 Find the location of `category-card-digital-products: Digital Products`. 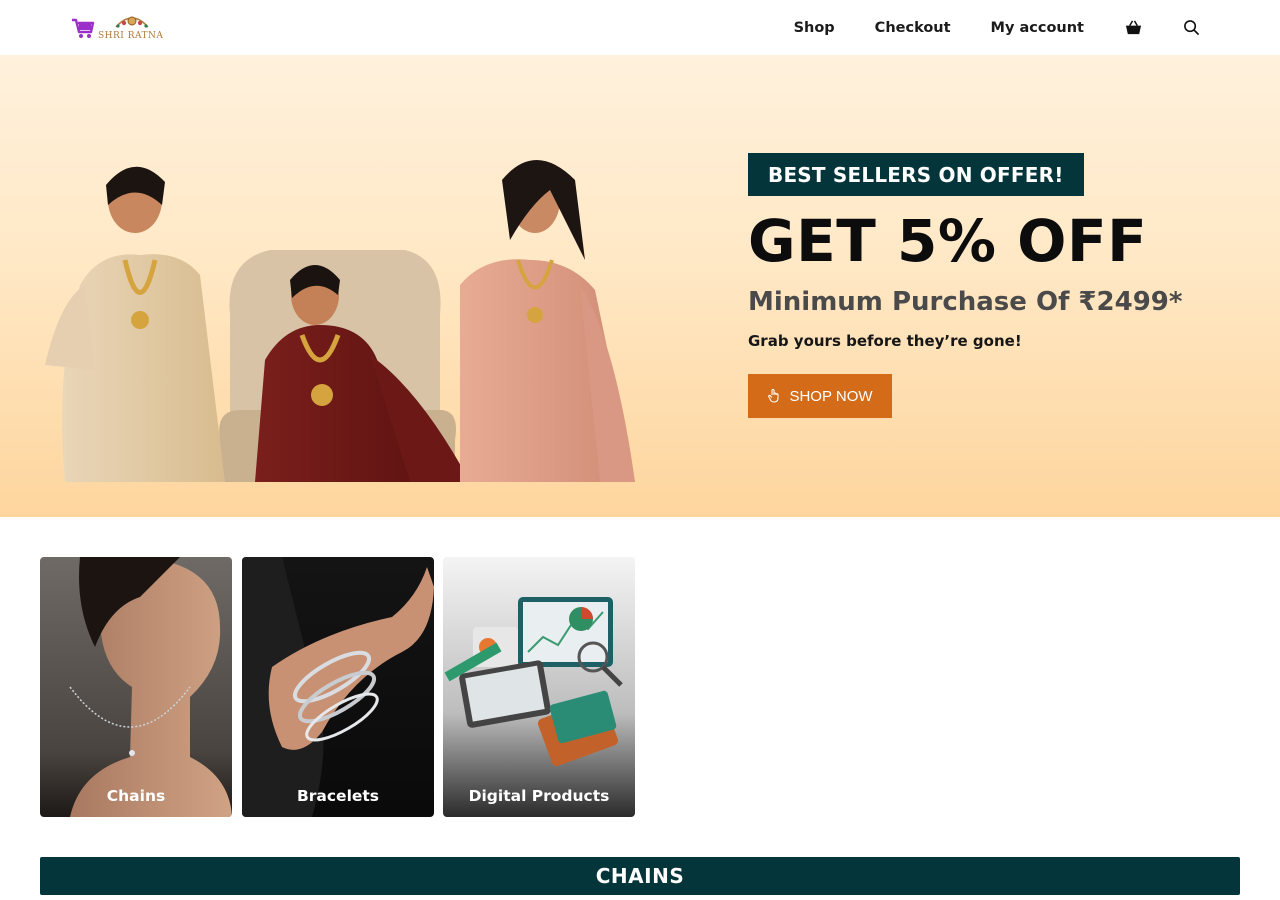

category-card-digital-products: Digital Products is located at coordinates (539, 687).